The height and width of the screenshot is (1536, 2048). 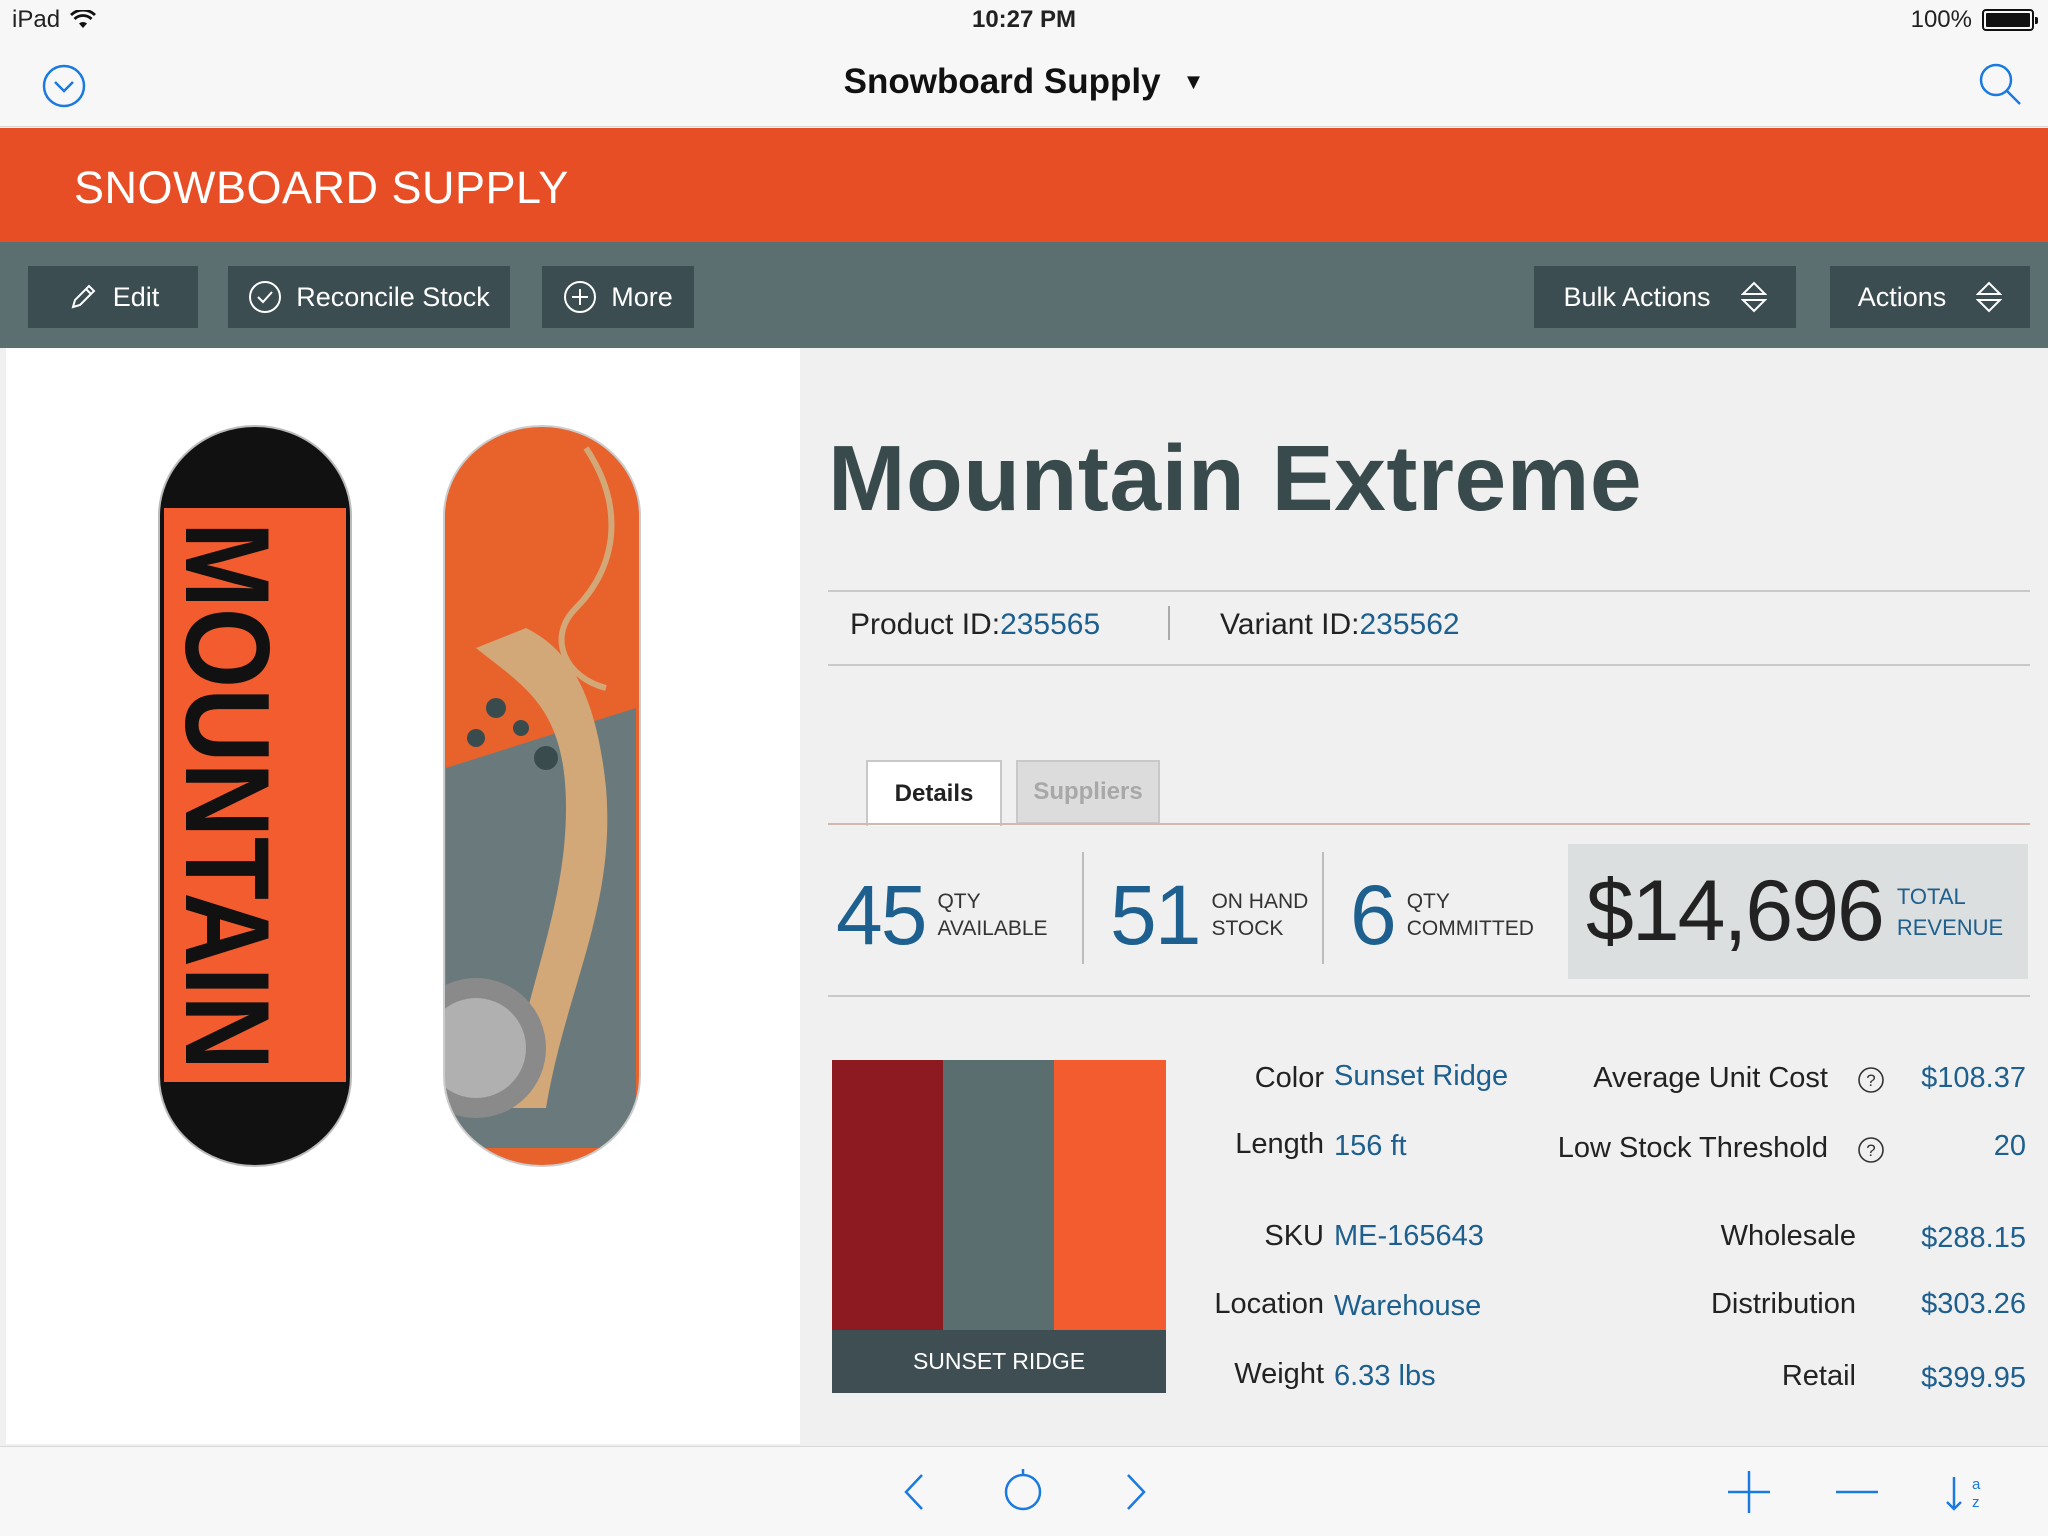 I want to click on variant-id-value: 235562, so click(x=1409, y=624).